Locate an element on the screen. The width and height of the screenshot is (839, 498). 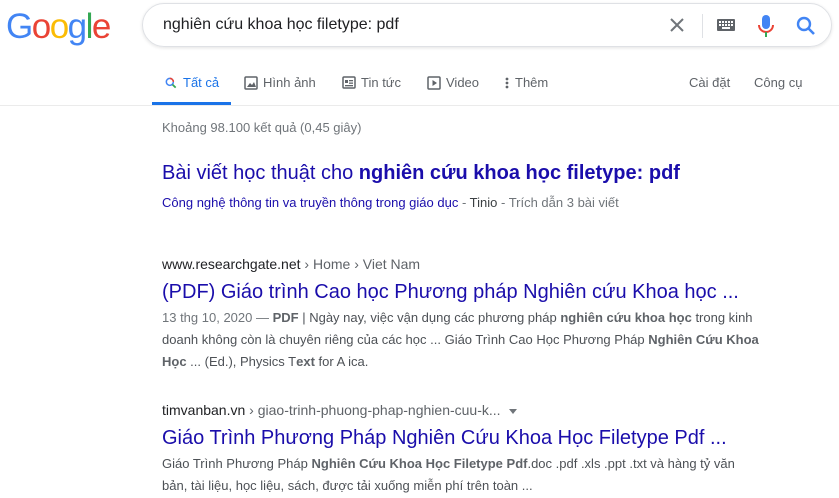
chevron-down-icon is located at coordinates (512, 411).